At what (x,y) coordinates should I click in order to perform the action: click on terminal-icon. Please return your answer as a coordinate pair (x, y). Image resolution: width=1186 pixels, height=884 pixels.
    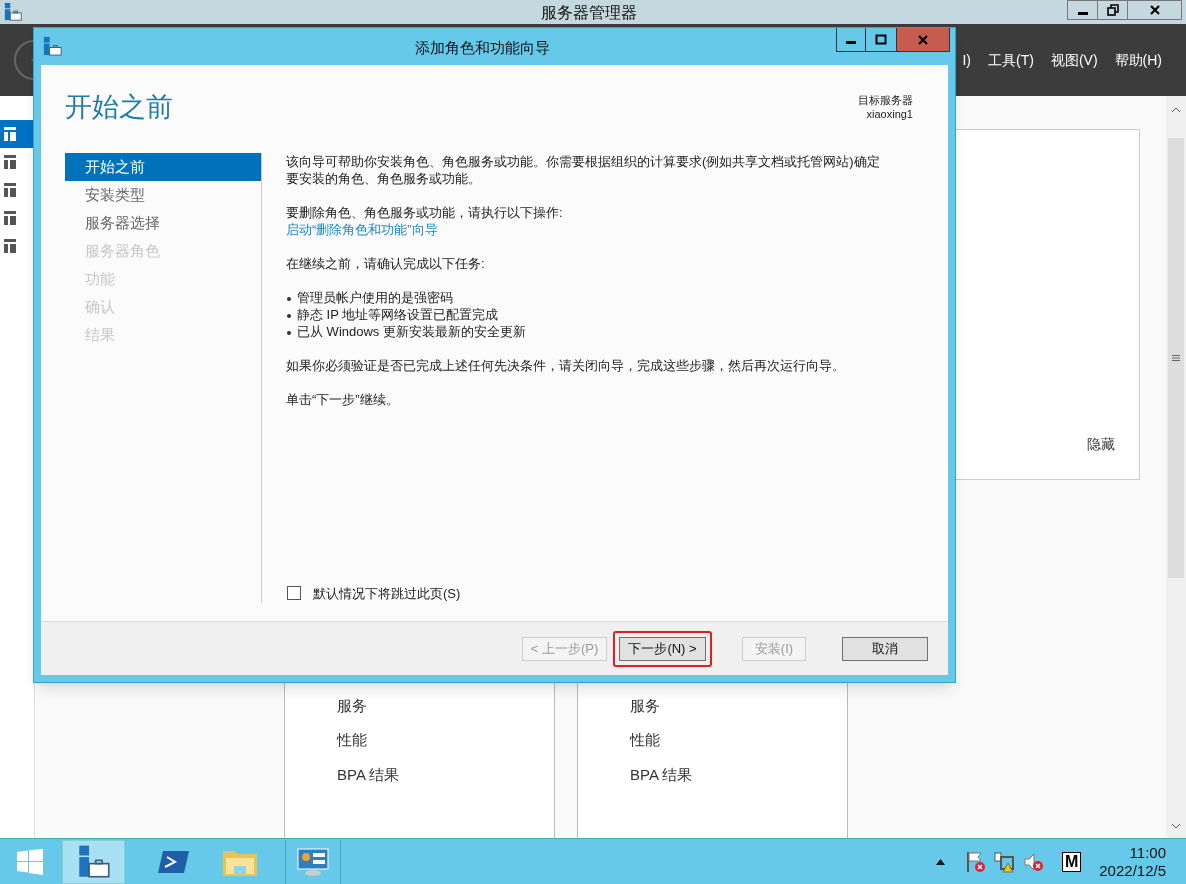
    Looking at the image, I should click on (174, 861).